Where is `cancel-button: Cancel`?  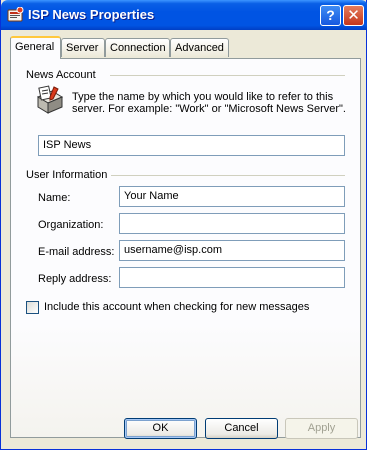
cancel-button: Cancel is located at coordinates (241, 428).